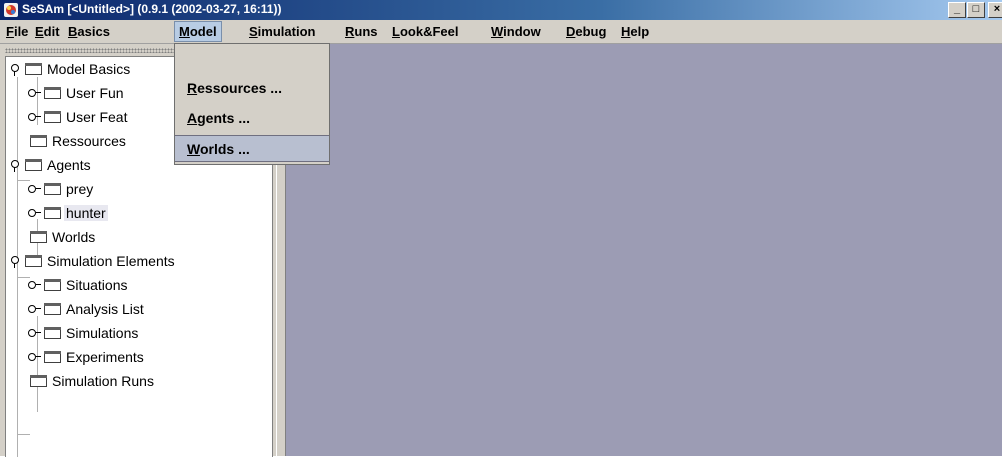  Describe the element at coordinates (198, 31) in the screenshot. I see `menu-model: Model` at that location.